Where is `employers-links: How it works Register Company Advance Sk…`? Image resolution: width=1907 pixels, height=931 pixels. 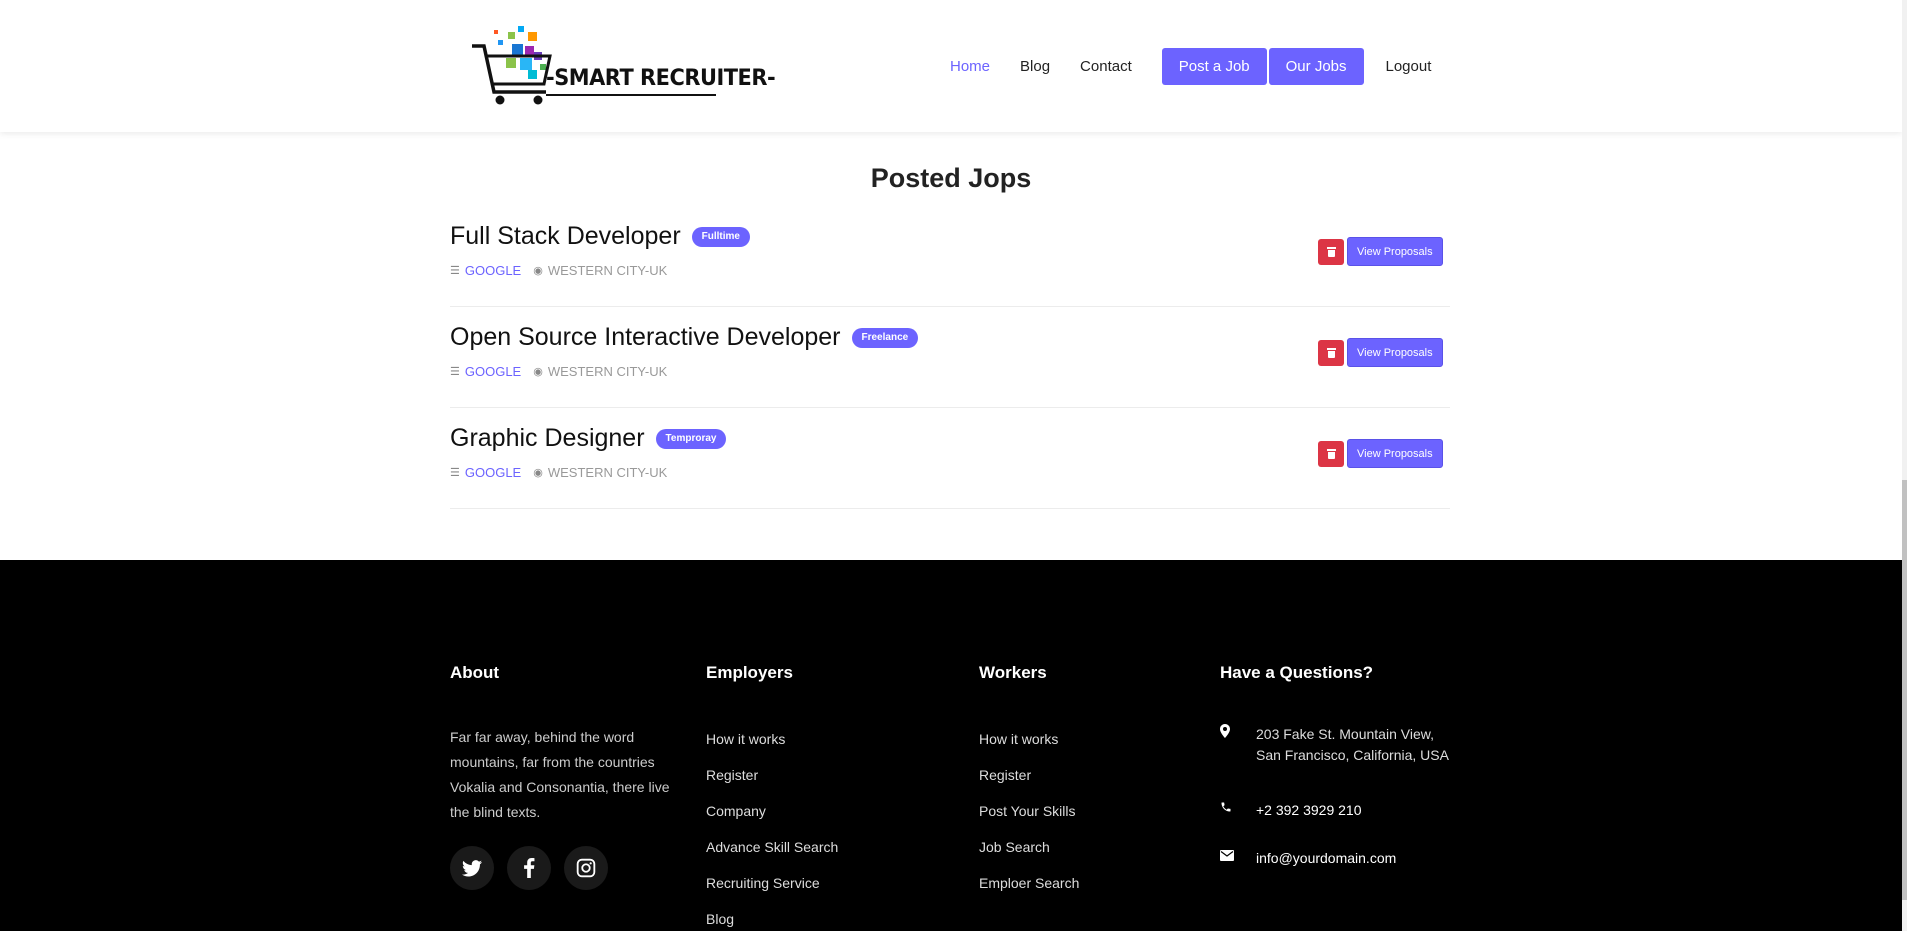 employers-links: How it works Register Company Advance Sk… is located at coordinates (772, 831).